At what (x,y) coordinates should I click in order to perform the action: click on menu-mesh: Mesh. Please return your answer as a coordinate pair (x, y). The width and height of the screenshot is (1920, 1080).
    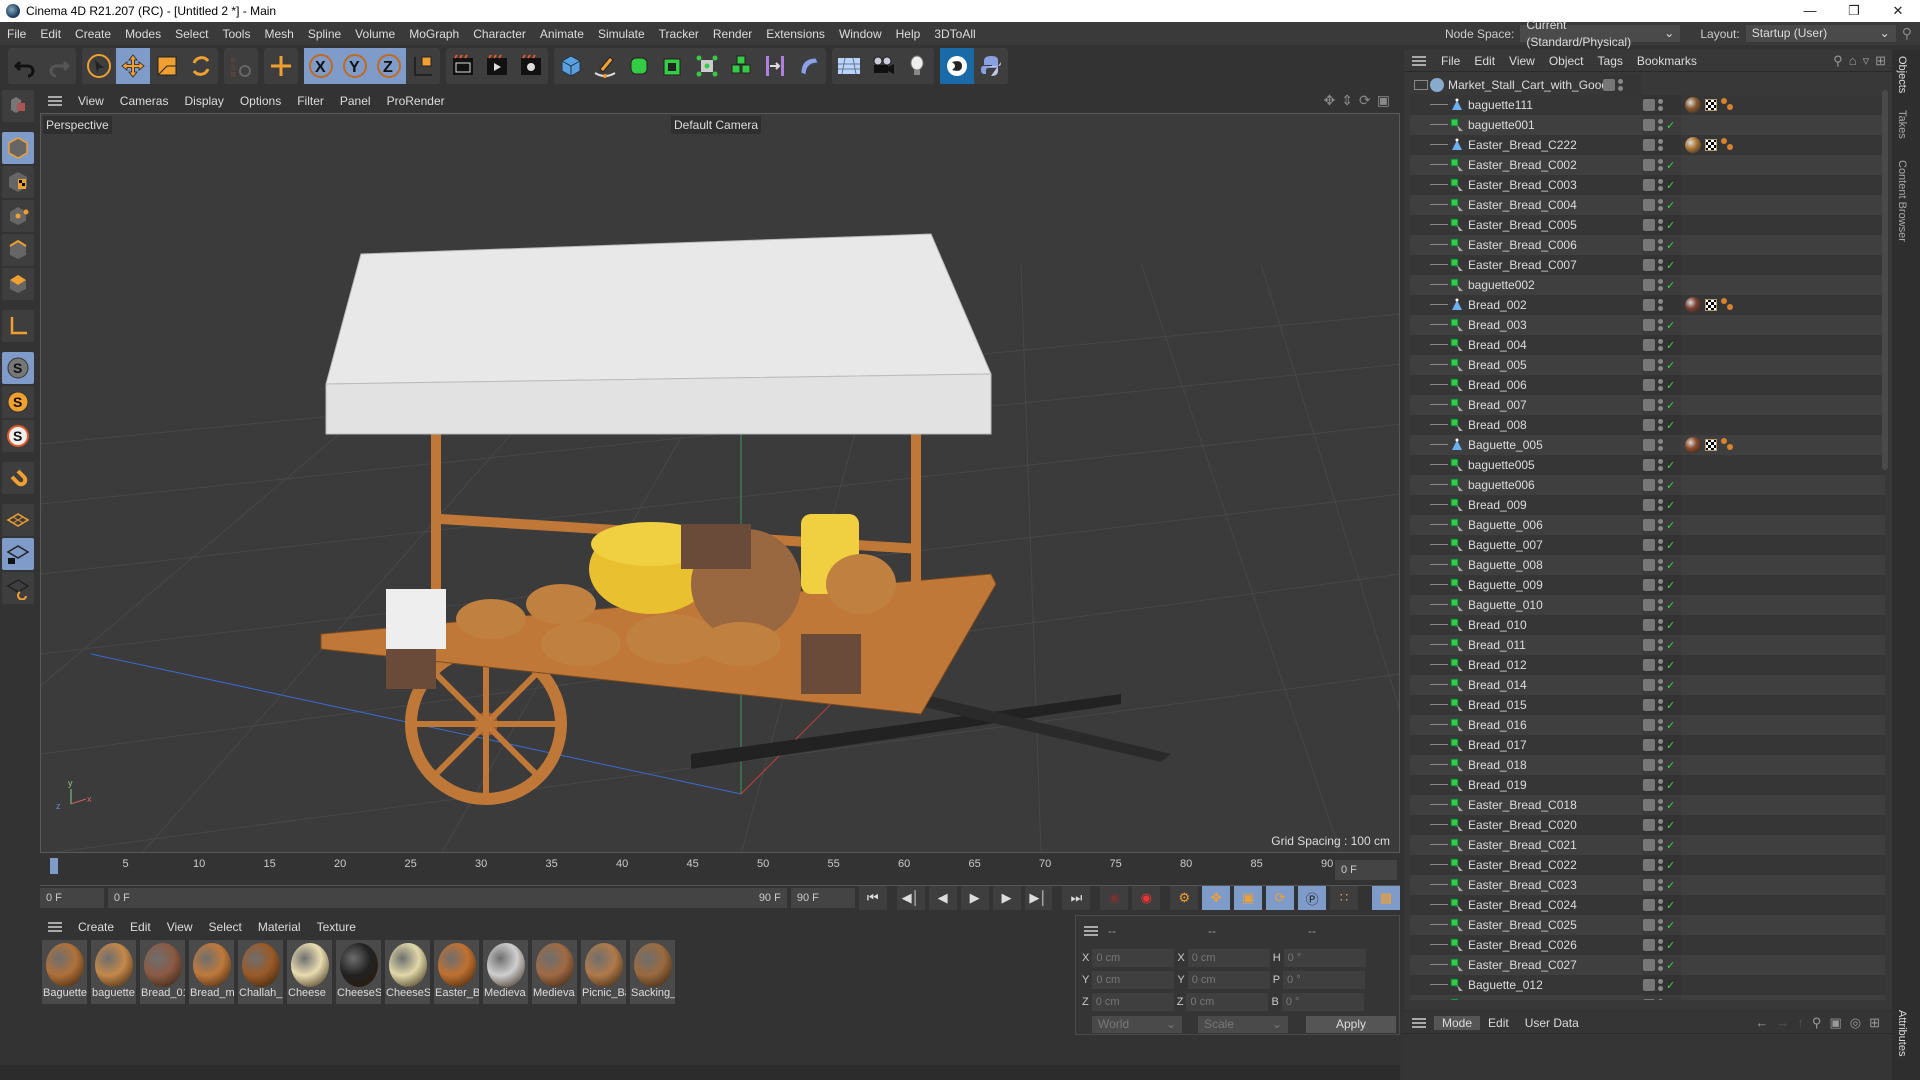
    Looking at the image, I should click on (278, 34).